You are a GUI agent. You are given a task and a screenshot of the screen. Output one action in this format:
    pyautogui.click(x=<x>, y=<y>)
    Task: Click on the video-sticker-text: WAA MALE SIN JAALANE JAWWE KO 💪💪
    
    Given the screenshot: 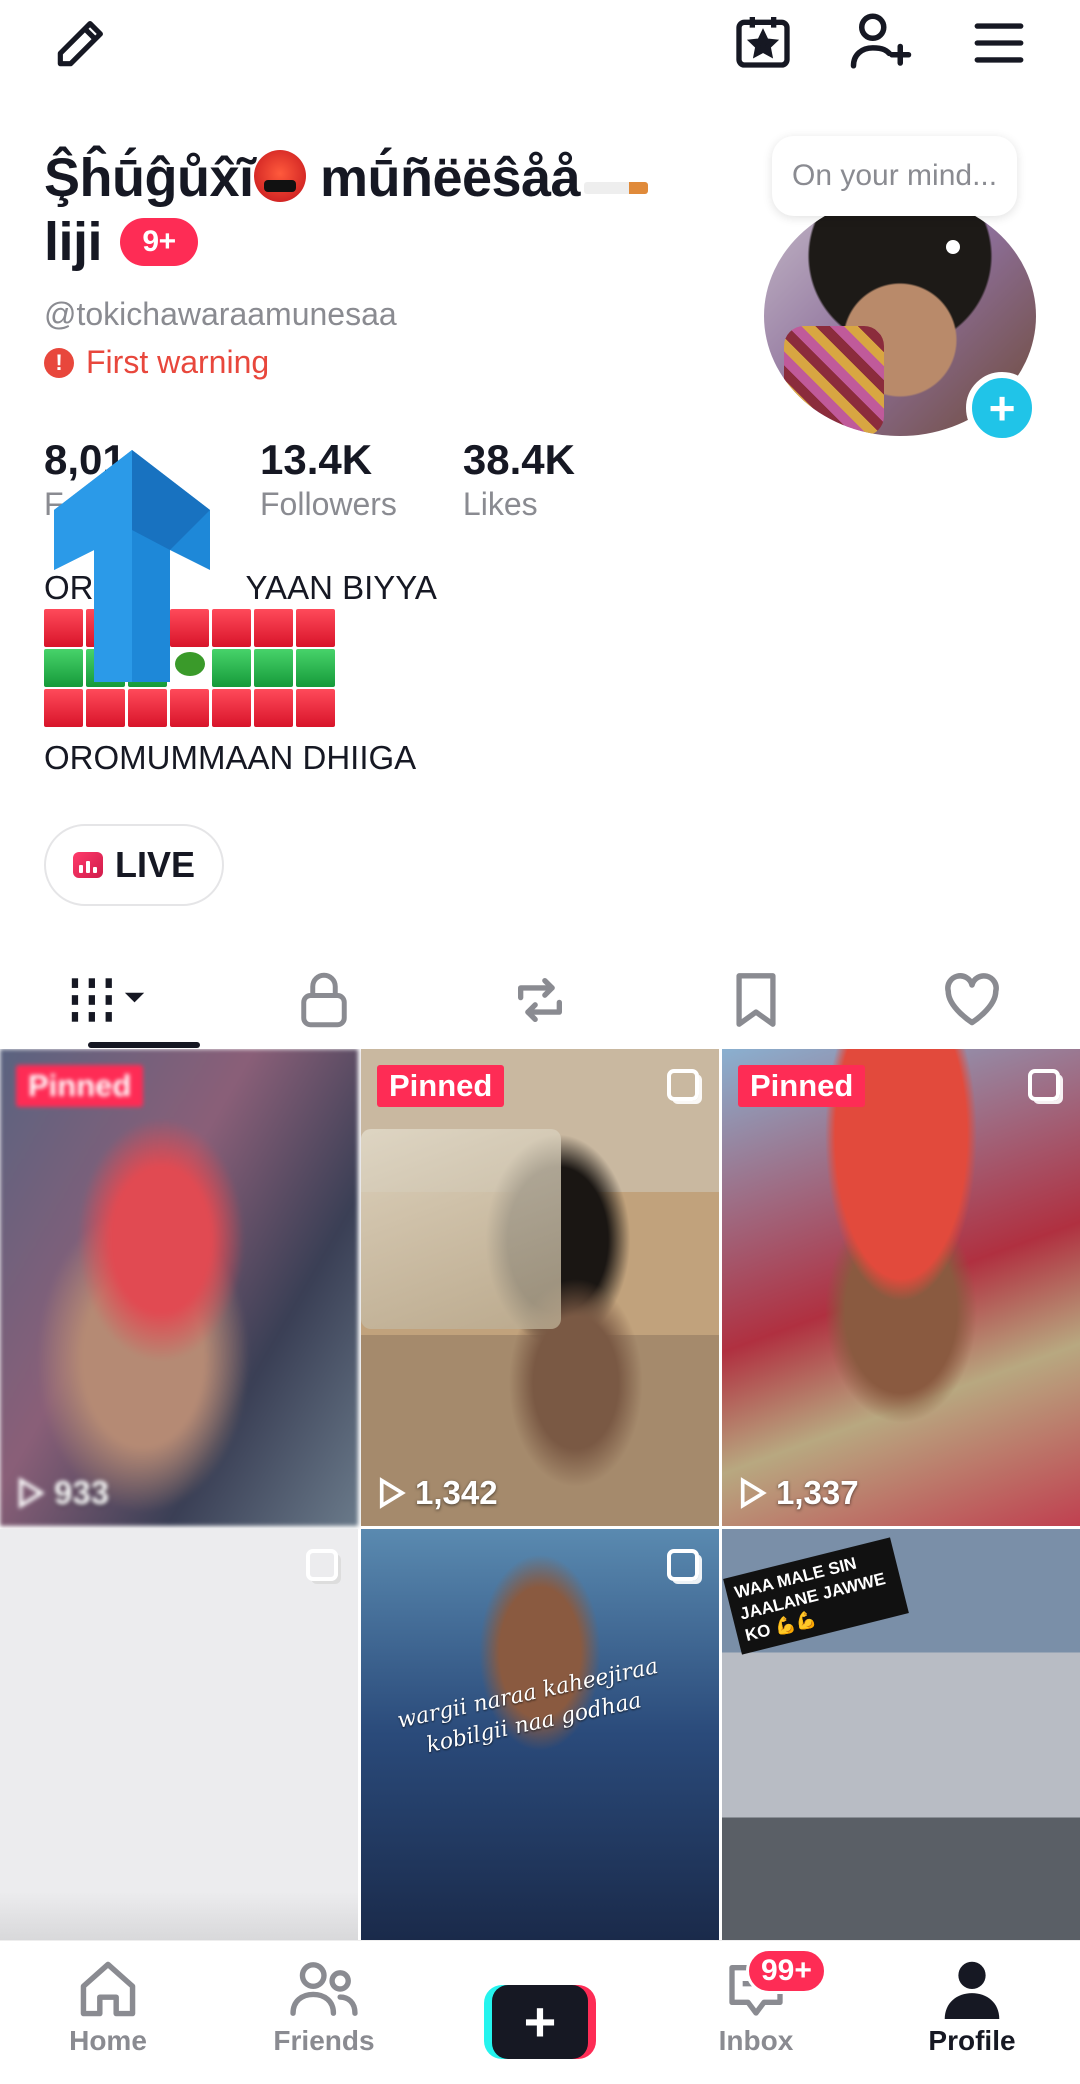 What is the action you would take?
    pyautogui.click(x=816, y=1596)
    